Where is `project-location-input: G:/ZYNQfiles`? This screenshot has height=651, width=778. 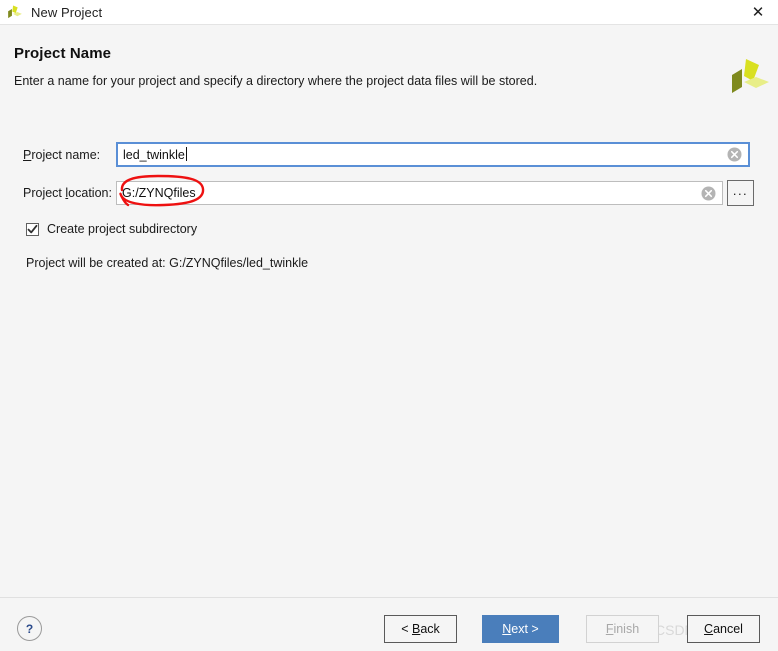 project-location-input: G:/ZYNQfiles is located at coordinates (419, 193).